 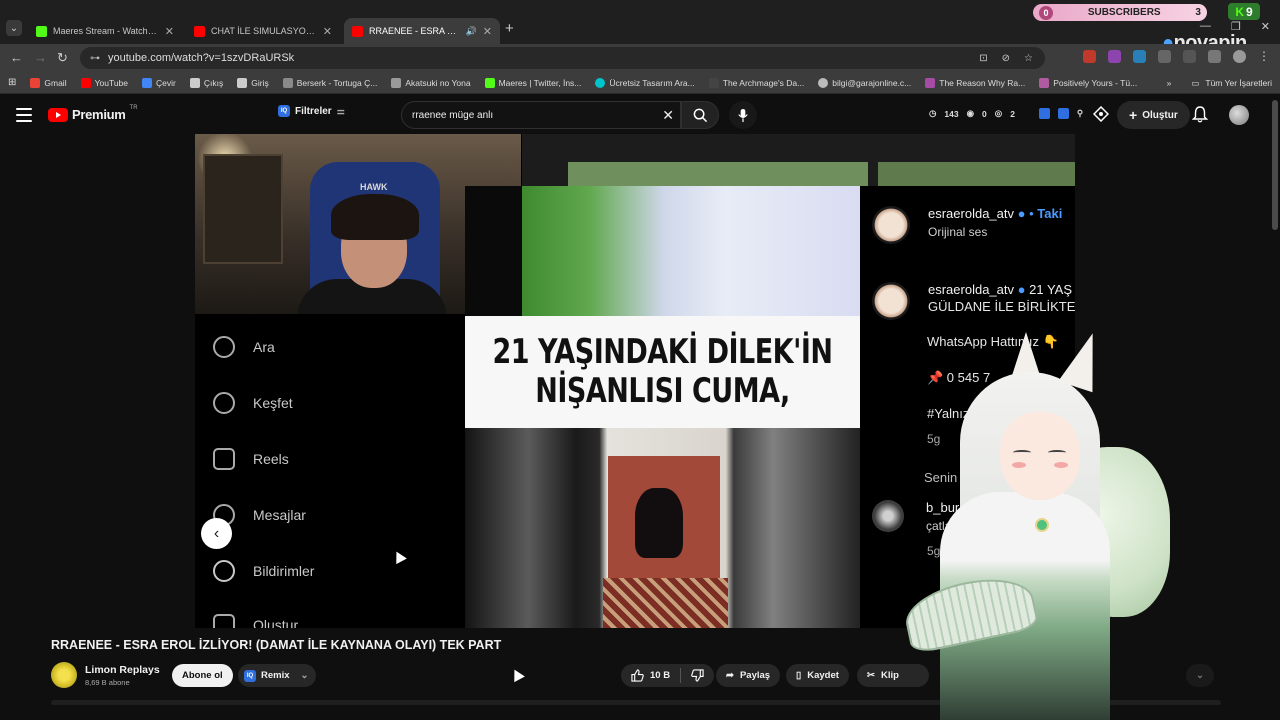 What do you see at coordinates (95, 58) in the screenshot?
I see `site-info-icon: ⊶` at bounding box center [95, 58].